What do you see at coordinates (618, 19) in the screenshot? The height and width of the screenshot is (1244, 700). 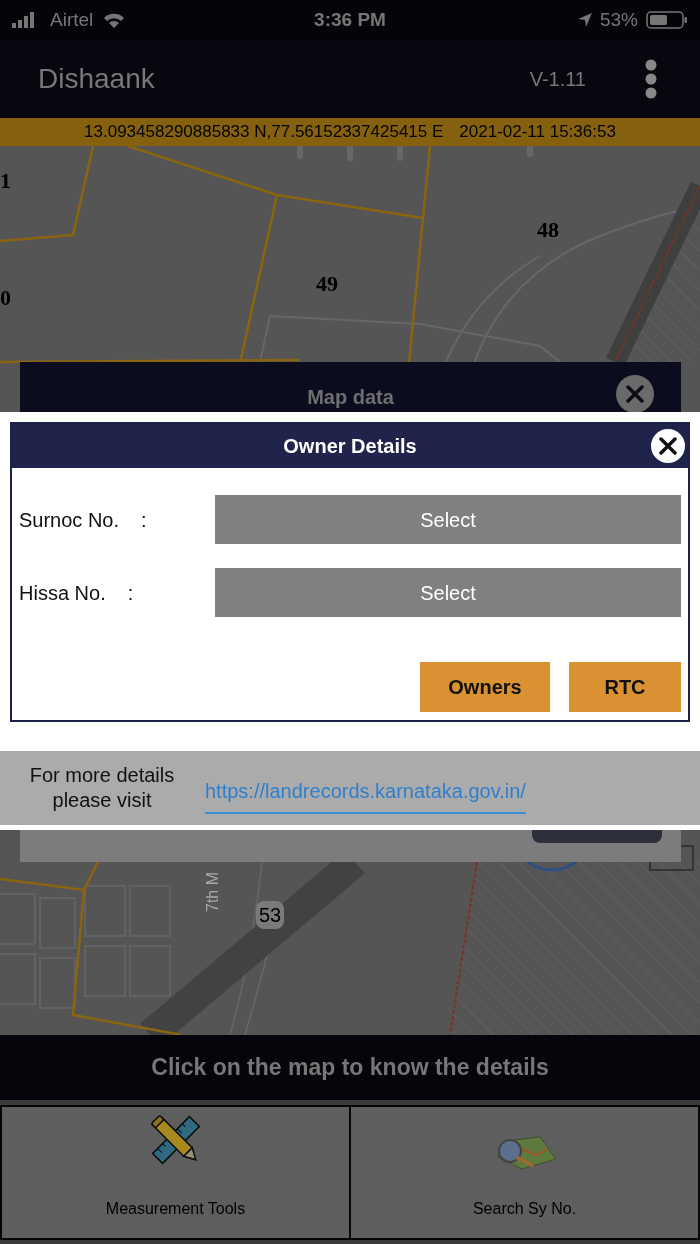 I see `battery-percent: 53%` at bounding box center [618, 19].